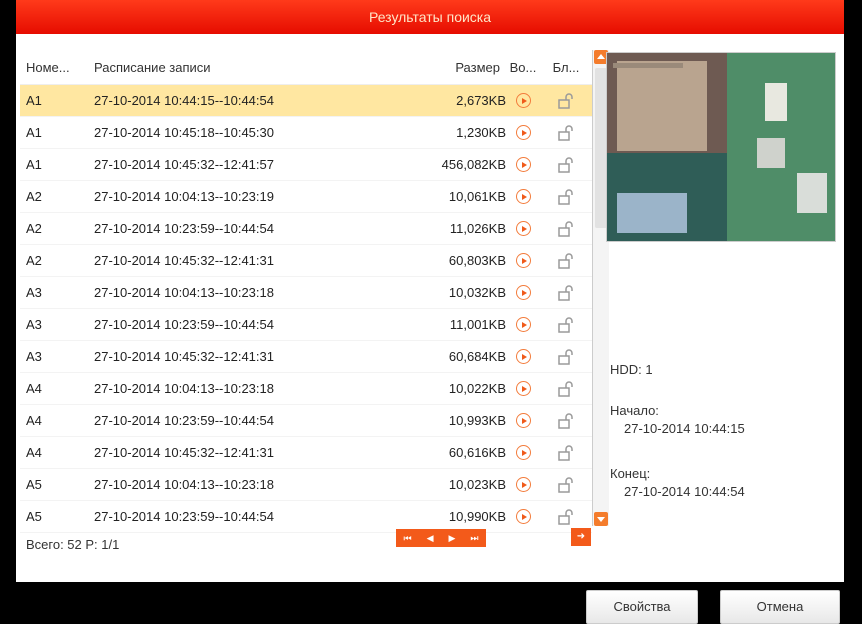 This screenshot has width=862, height=624. What do you see at coordinates (684, 491) in the screenshot?
I see `end-value: 27-10-2014 10:44:54` at bounding box center [684, 491].